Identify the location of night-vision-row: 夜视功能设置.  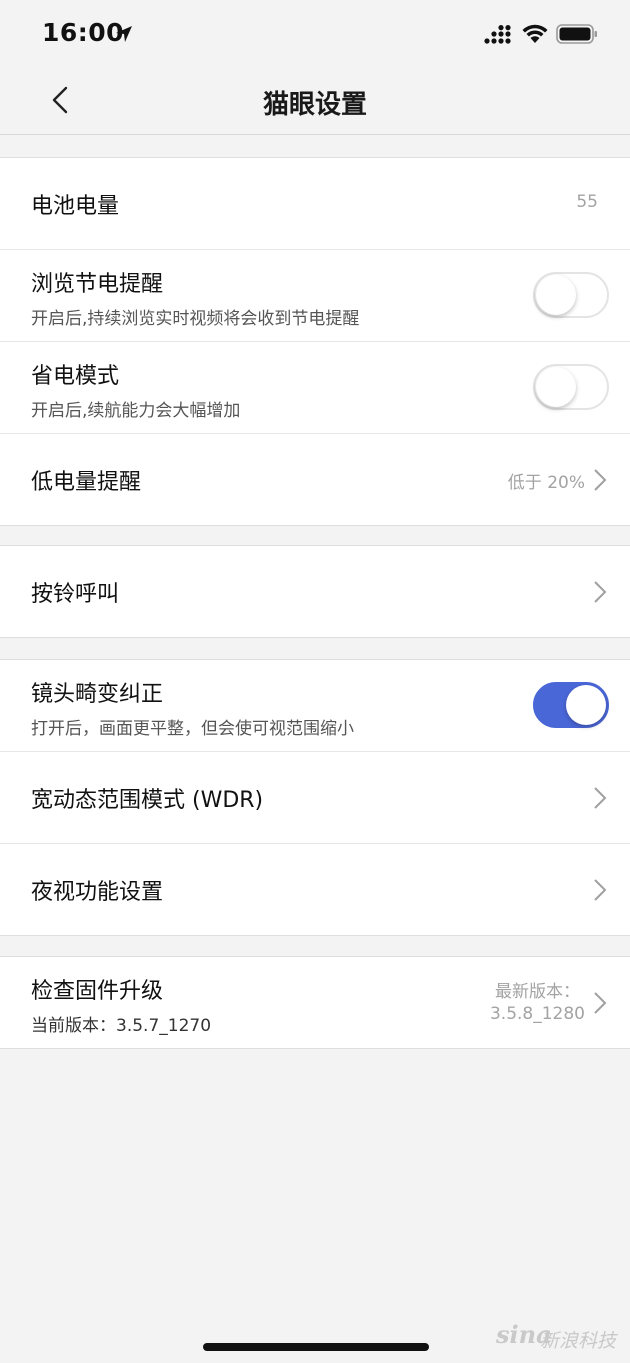
(315, 889).